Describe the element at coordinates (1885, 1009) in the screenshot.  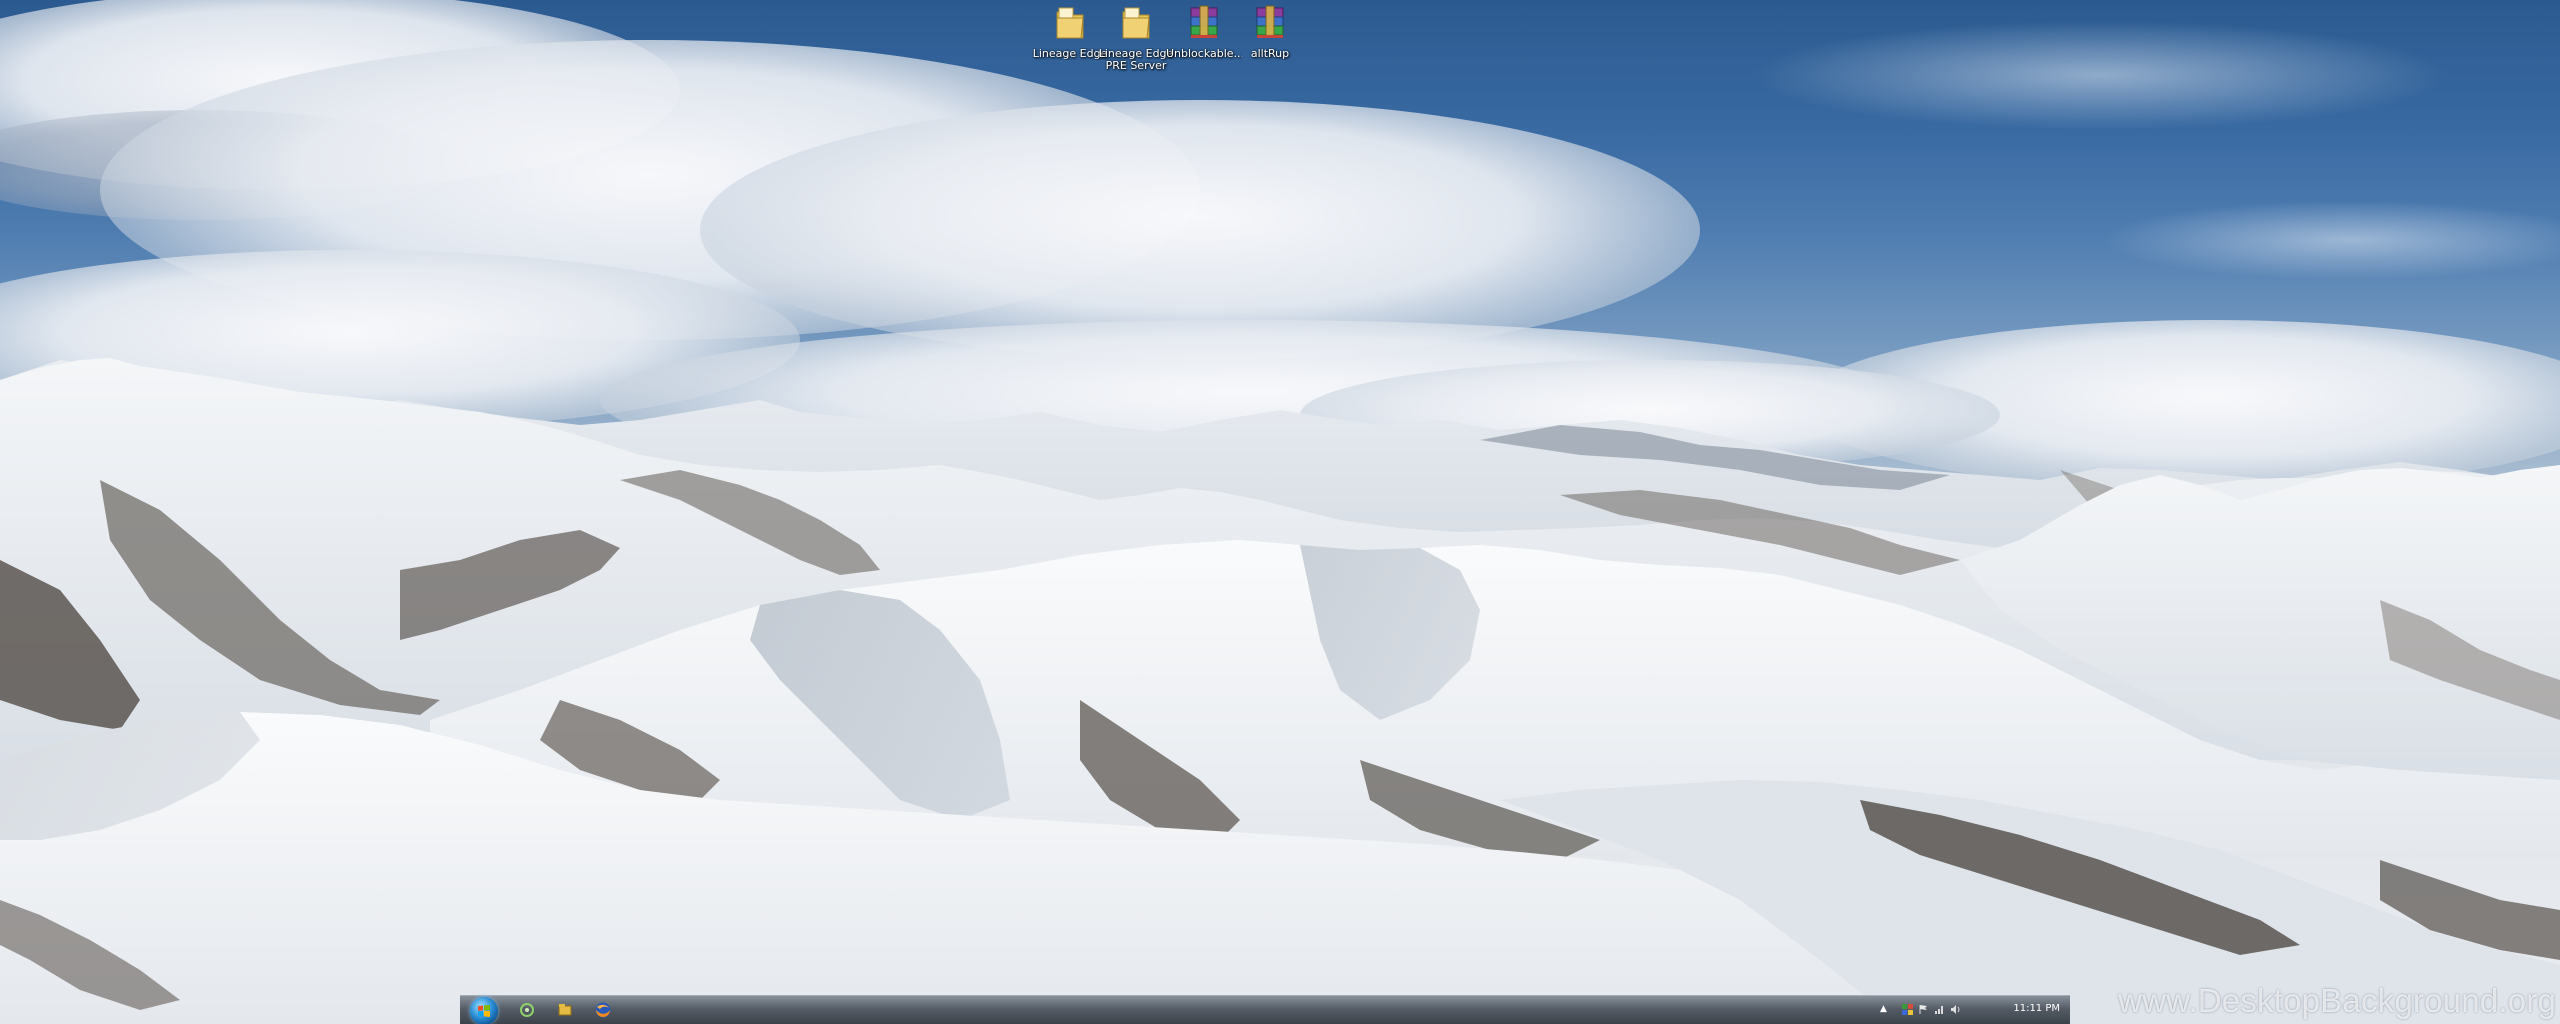
I see `show-hidden-icons-icon: ▲` at that location.